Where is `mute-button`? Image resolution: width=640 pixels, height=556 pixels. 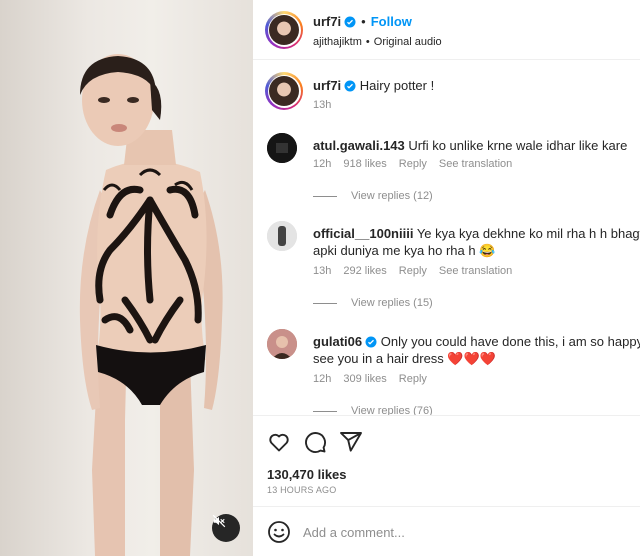 mute-button is located at coordinates (226, 528).